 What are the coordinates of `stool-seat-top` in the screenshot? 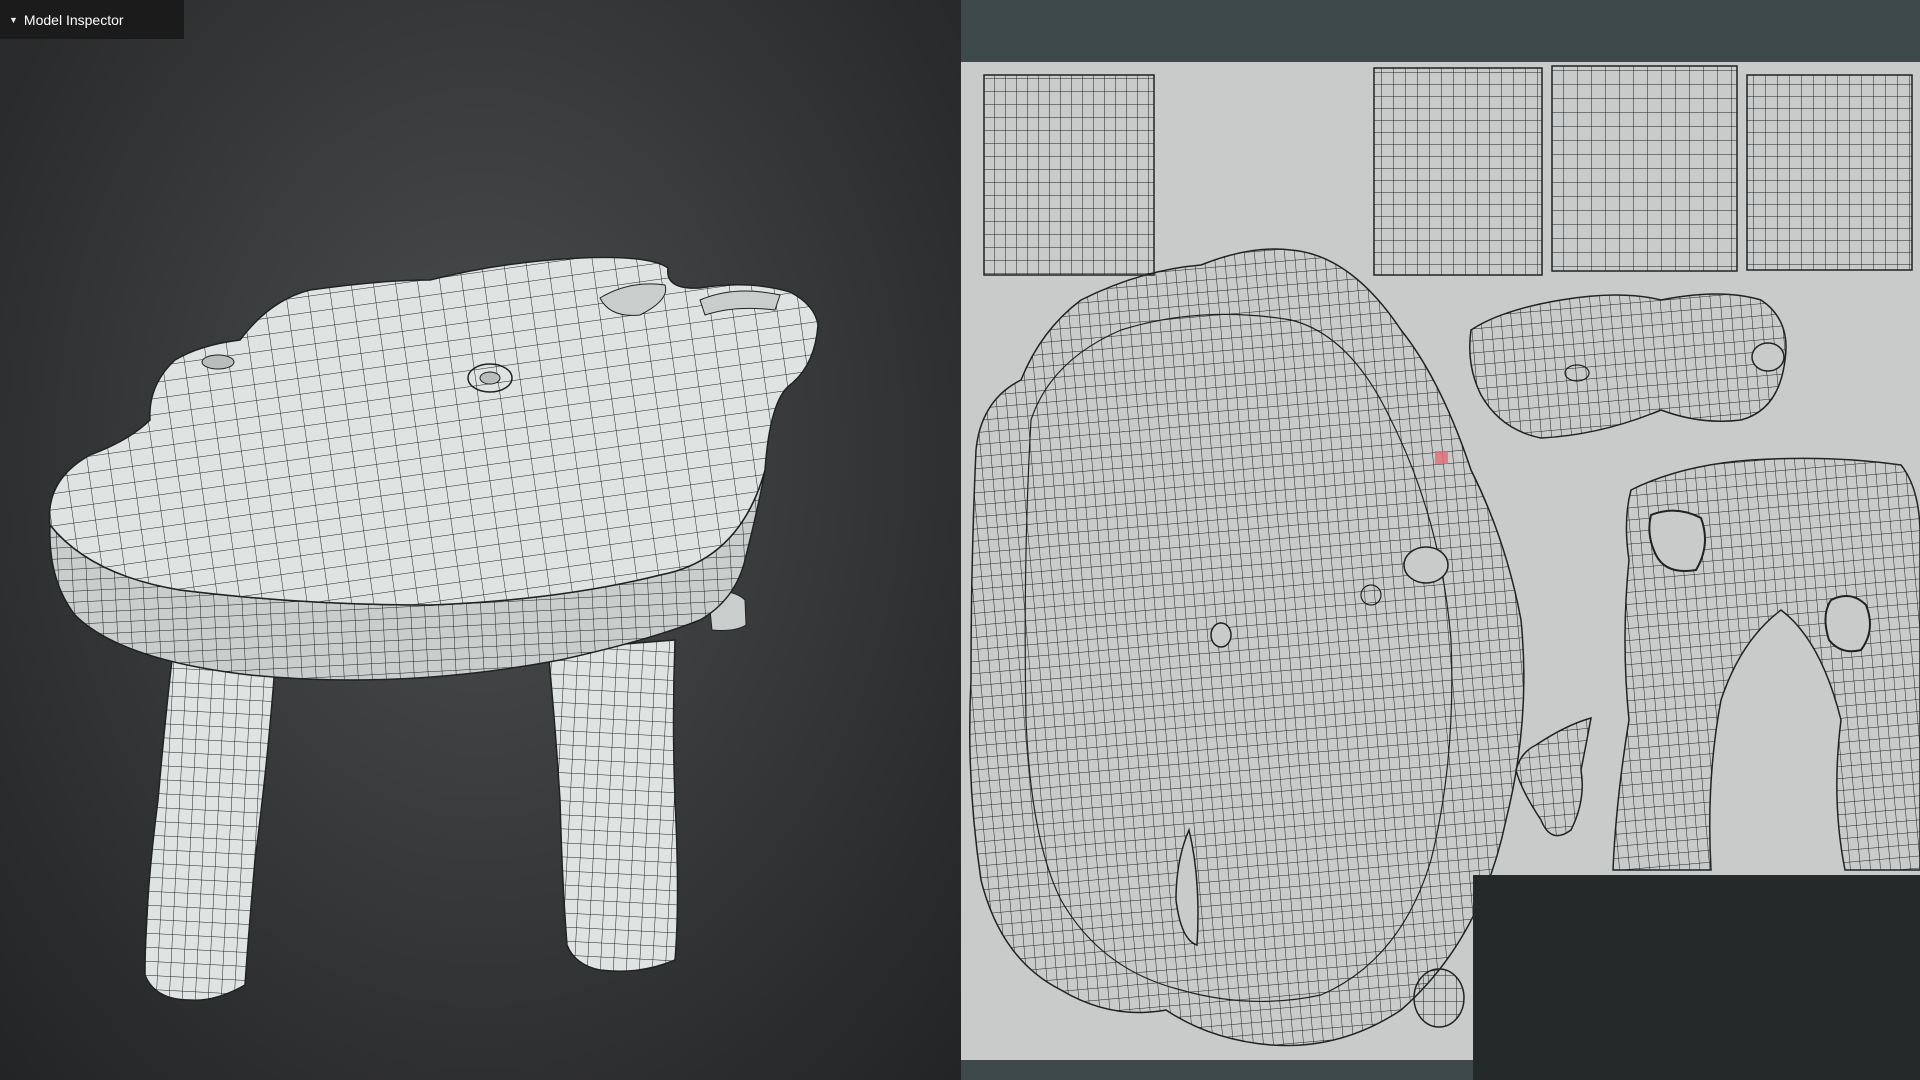 It's located at (433, 431).